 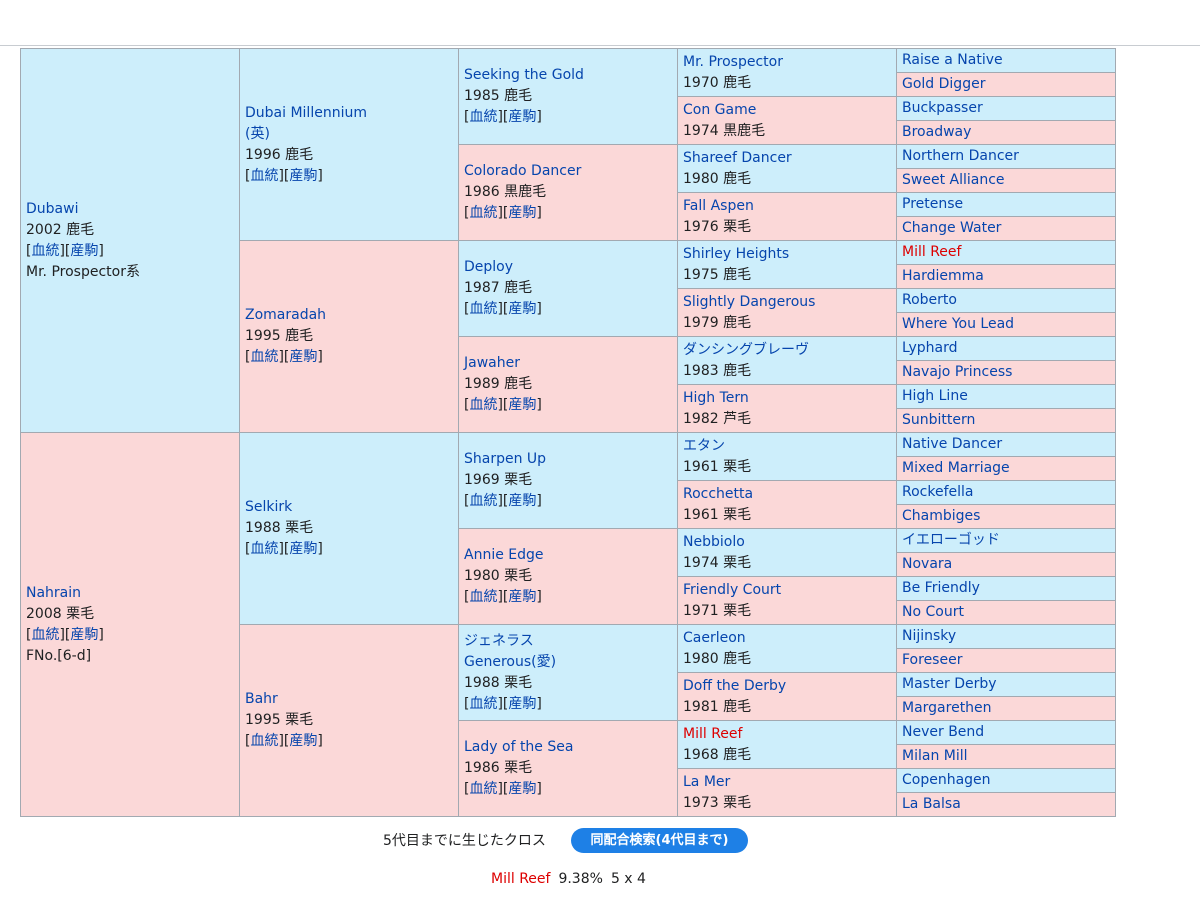 I want to click on horse-name-link: No Court, so click(x=933, y=612).